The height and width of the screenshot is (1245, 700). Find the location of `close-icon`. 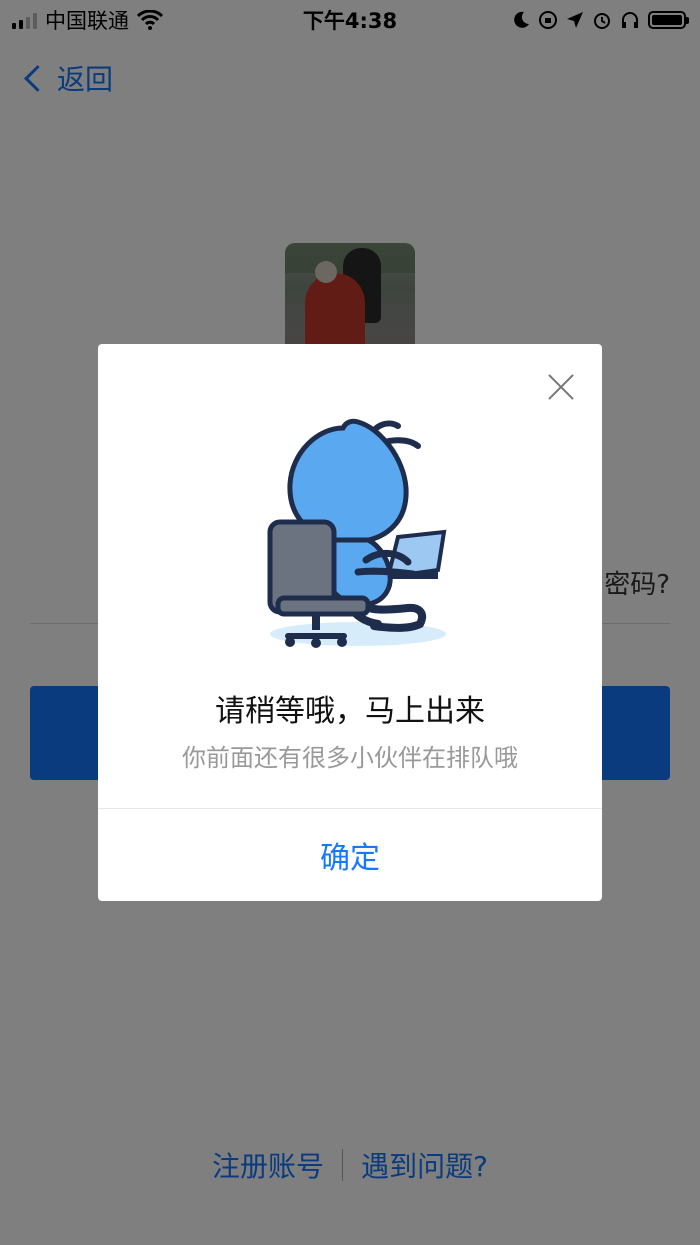

close-icon is located at coordinates (561, 387).